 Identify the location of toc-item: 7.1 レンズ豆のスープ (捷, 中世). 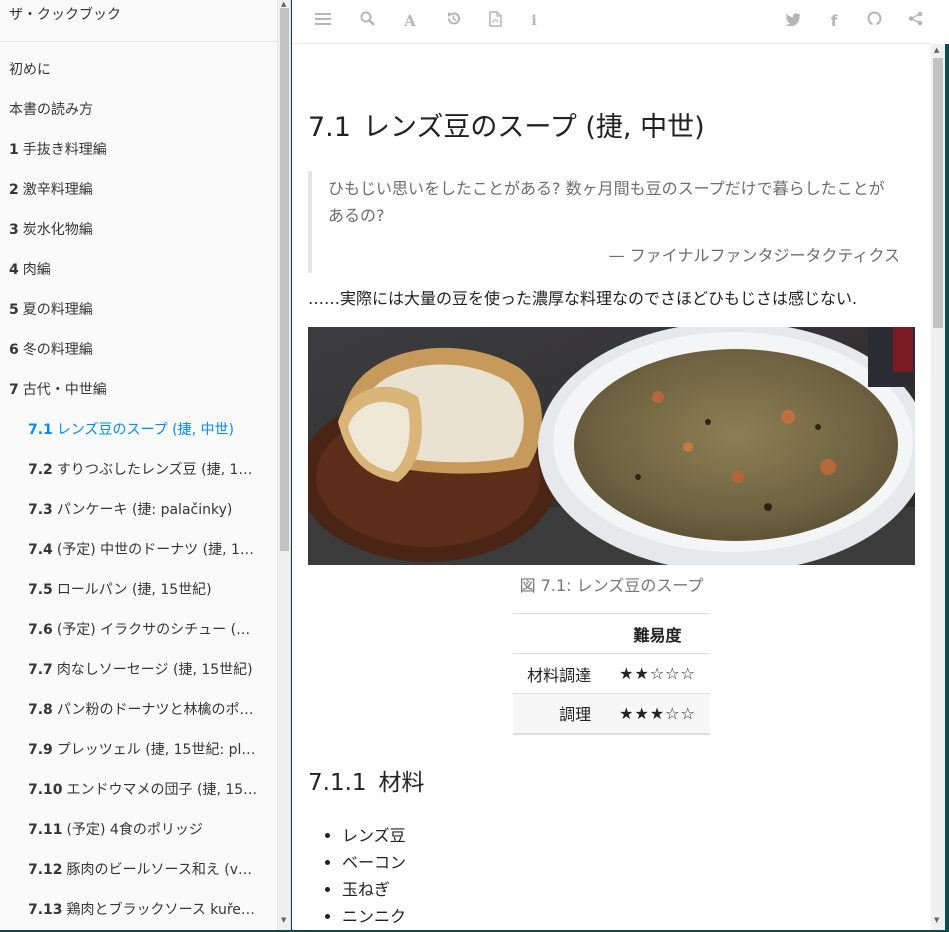
(138, 430).